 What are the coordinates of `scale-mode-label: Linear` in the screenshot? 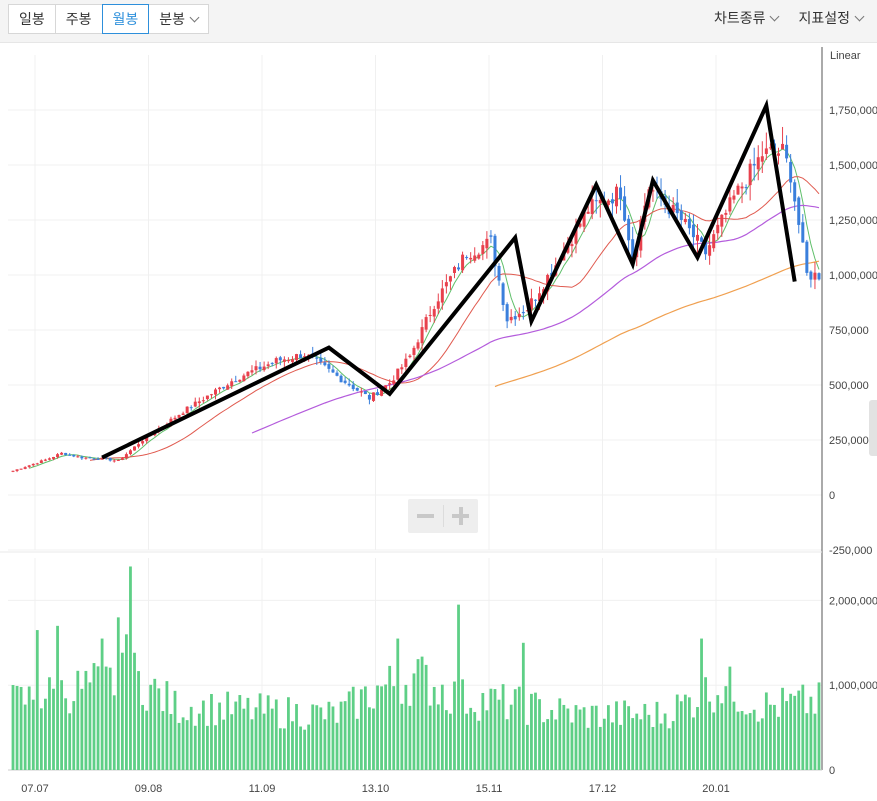 It's located at (845, 56).